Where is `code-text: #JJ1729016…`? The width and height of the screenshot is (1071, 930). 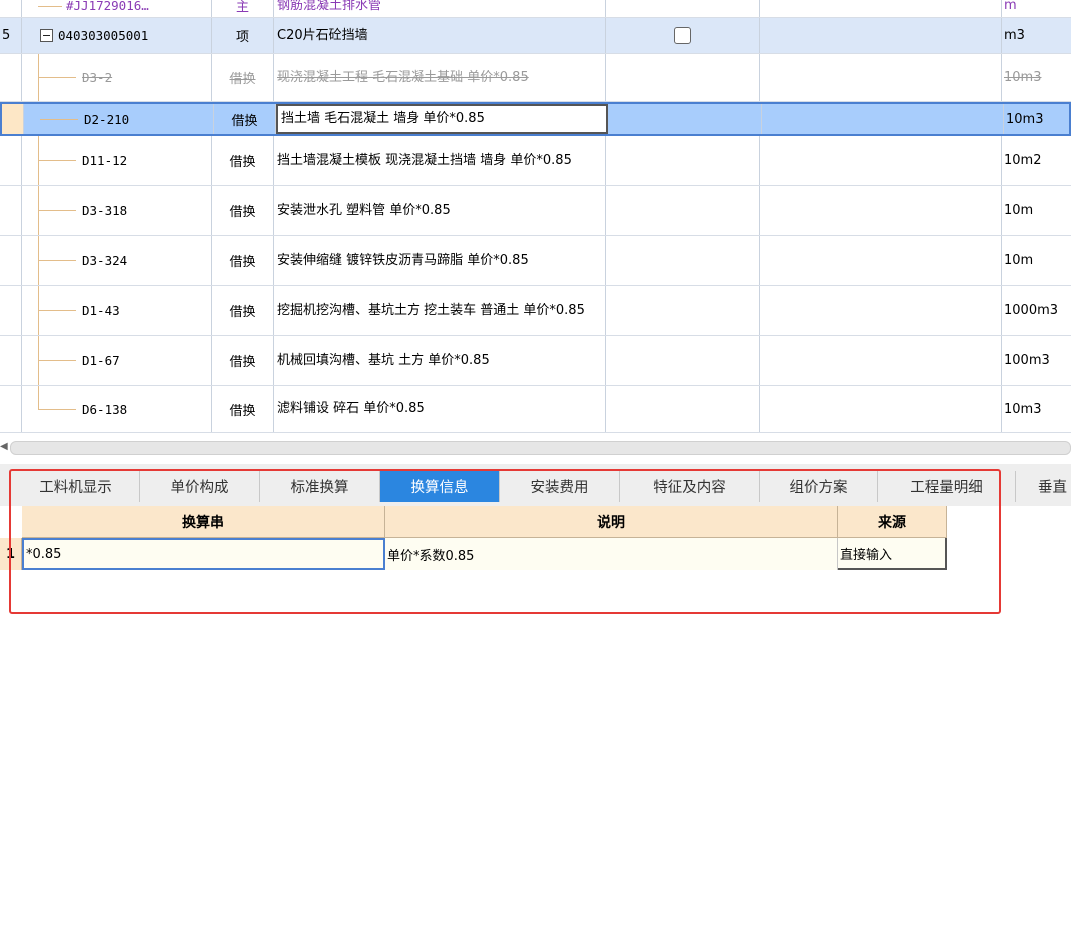 code-text: #JJ1729016… is located at coordinates (107, 6).